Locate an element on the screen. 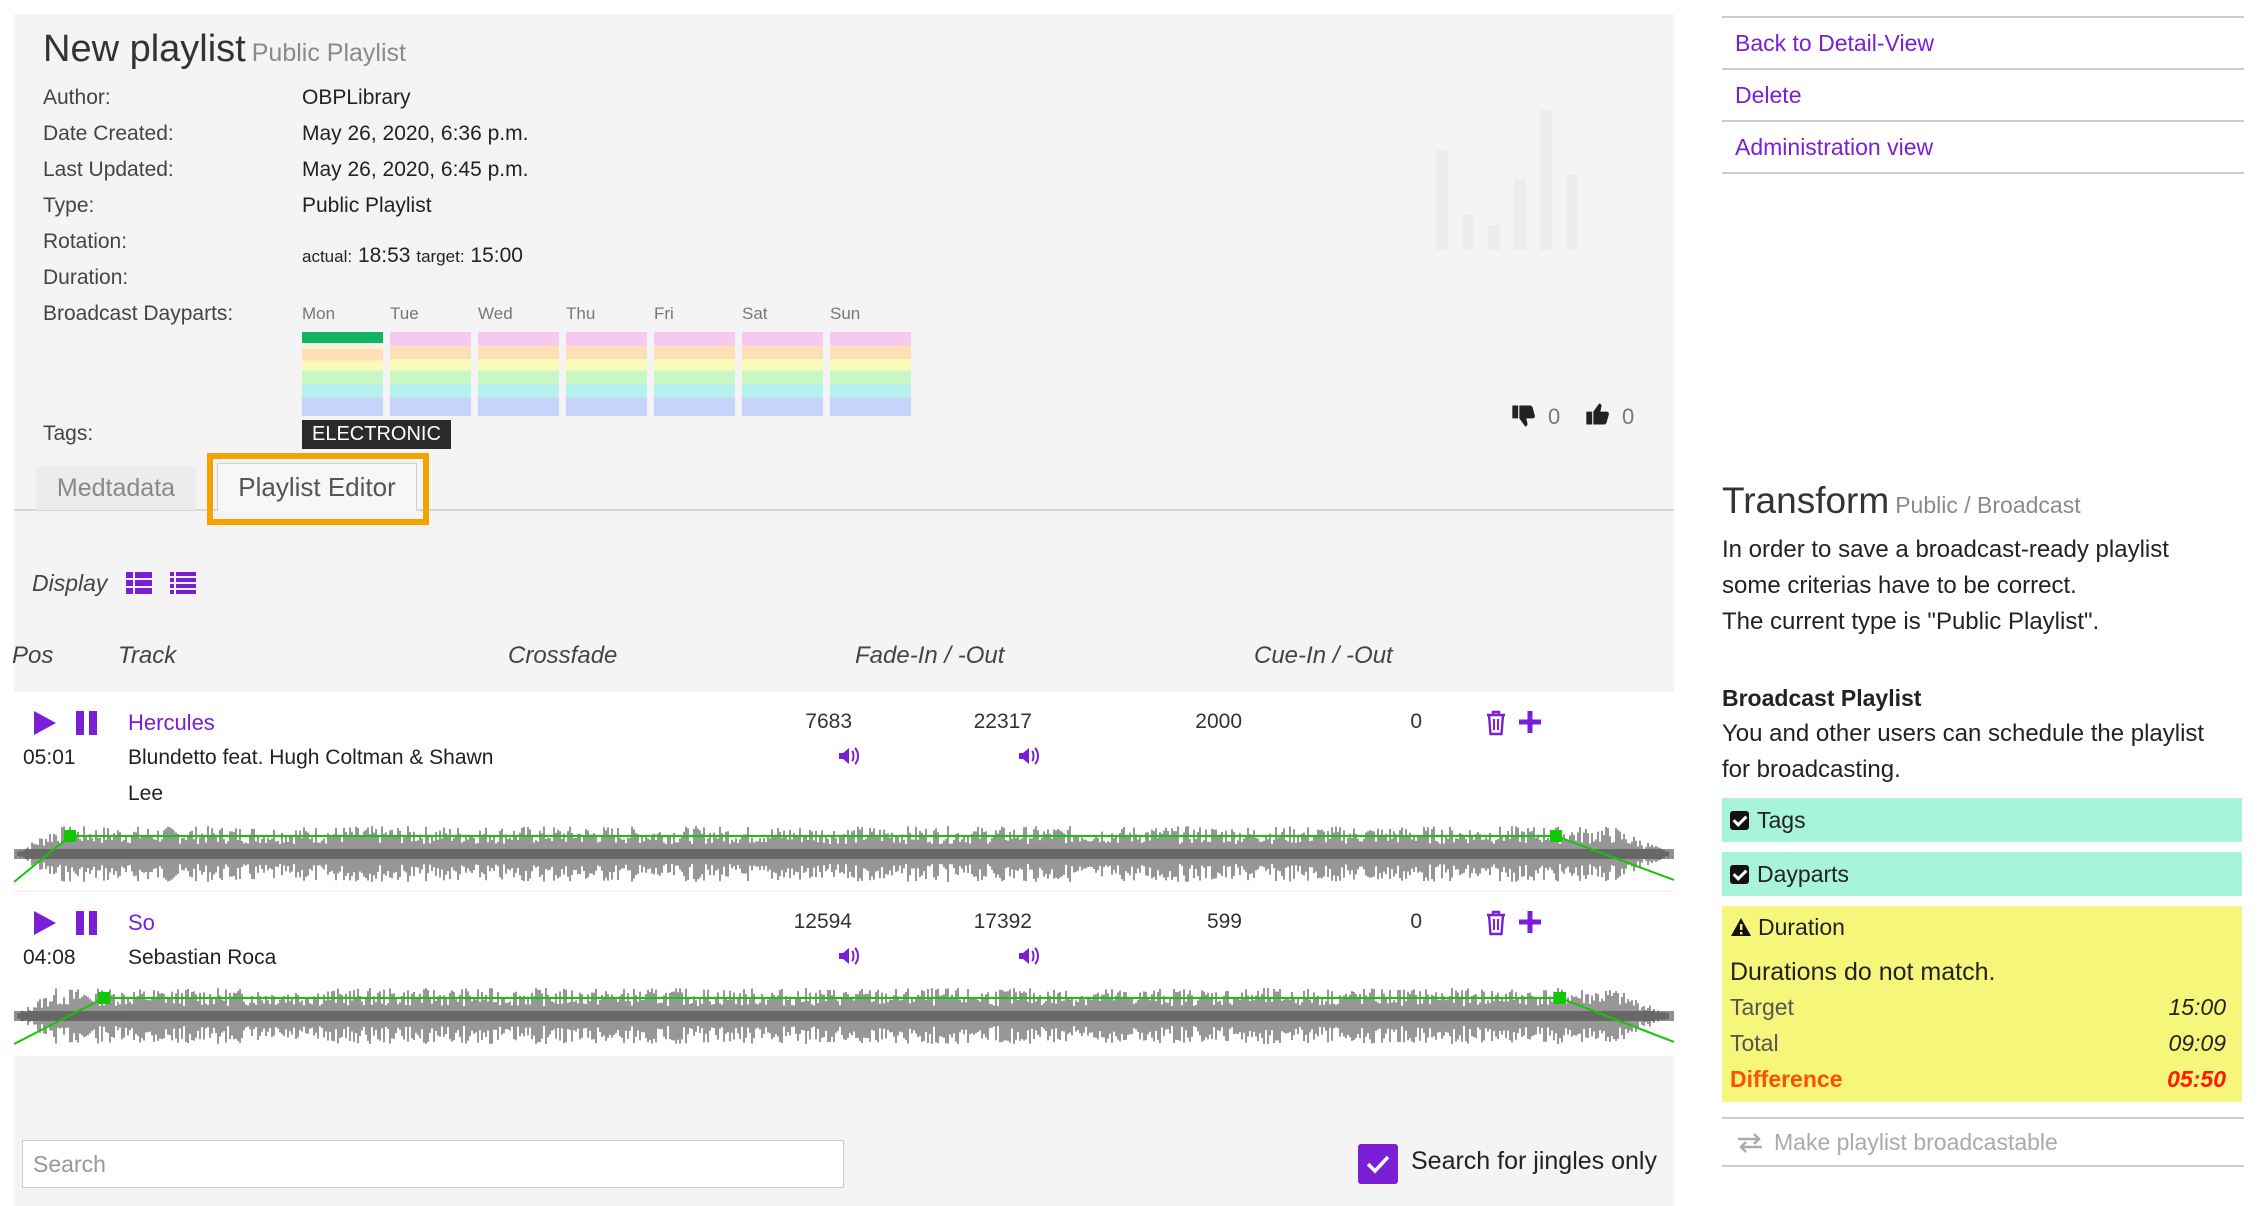 This screenshot has width=2260, height=1206. transform-title: Transform is located at coordinates (1806, 500).